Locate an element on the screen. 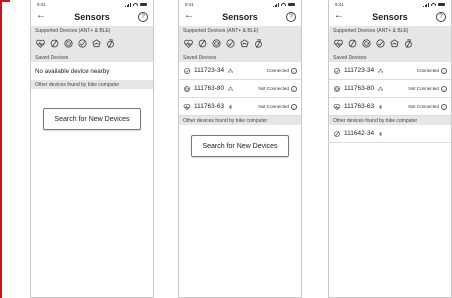 The image size is (452, 298). no-device-message: No available device nearby is located at coordinates (72, 71).